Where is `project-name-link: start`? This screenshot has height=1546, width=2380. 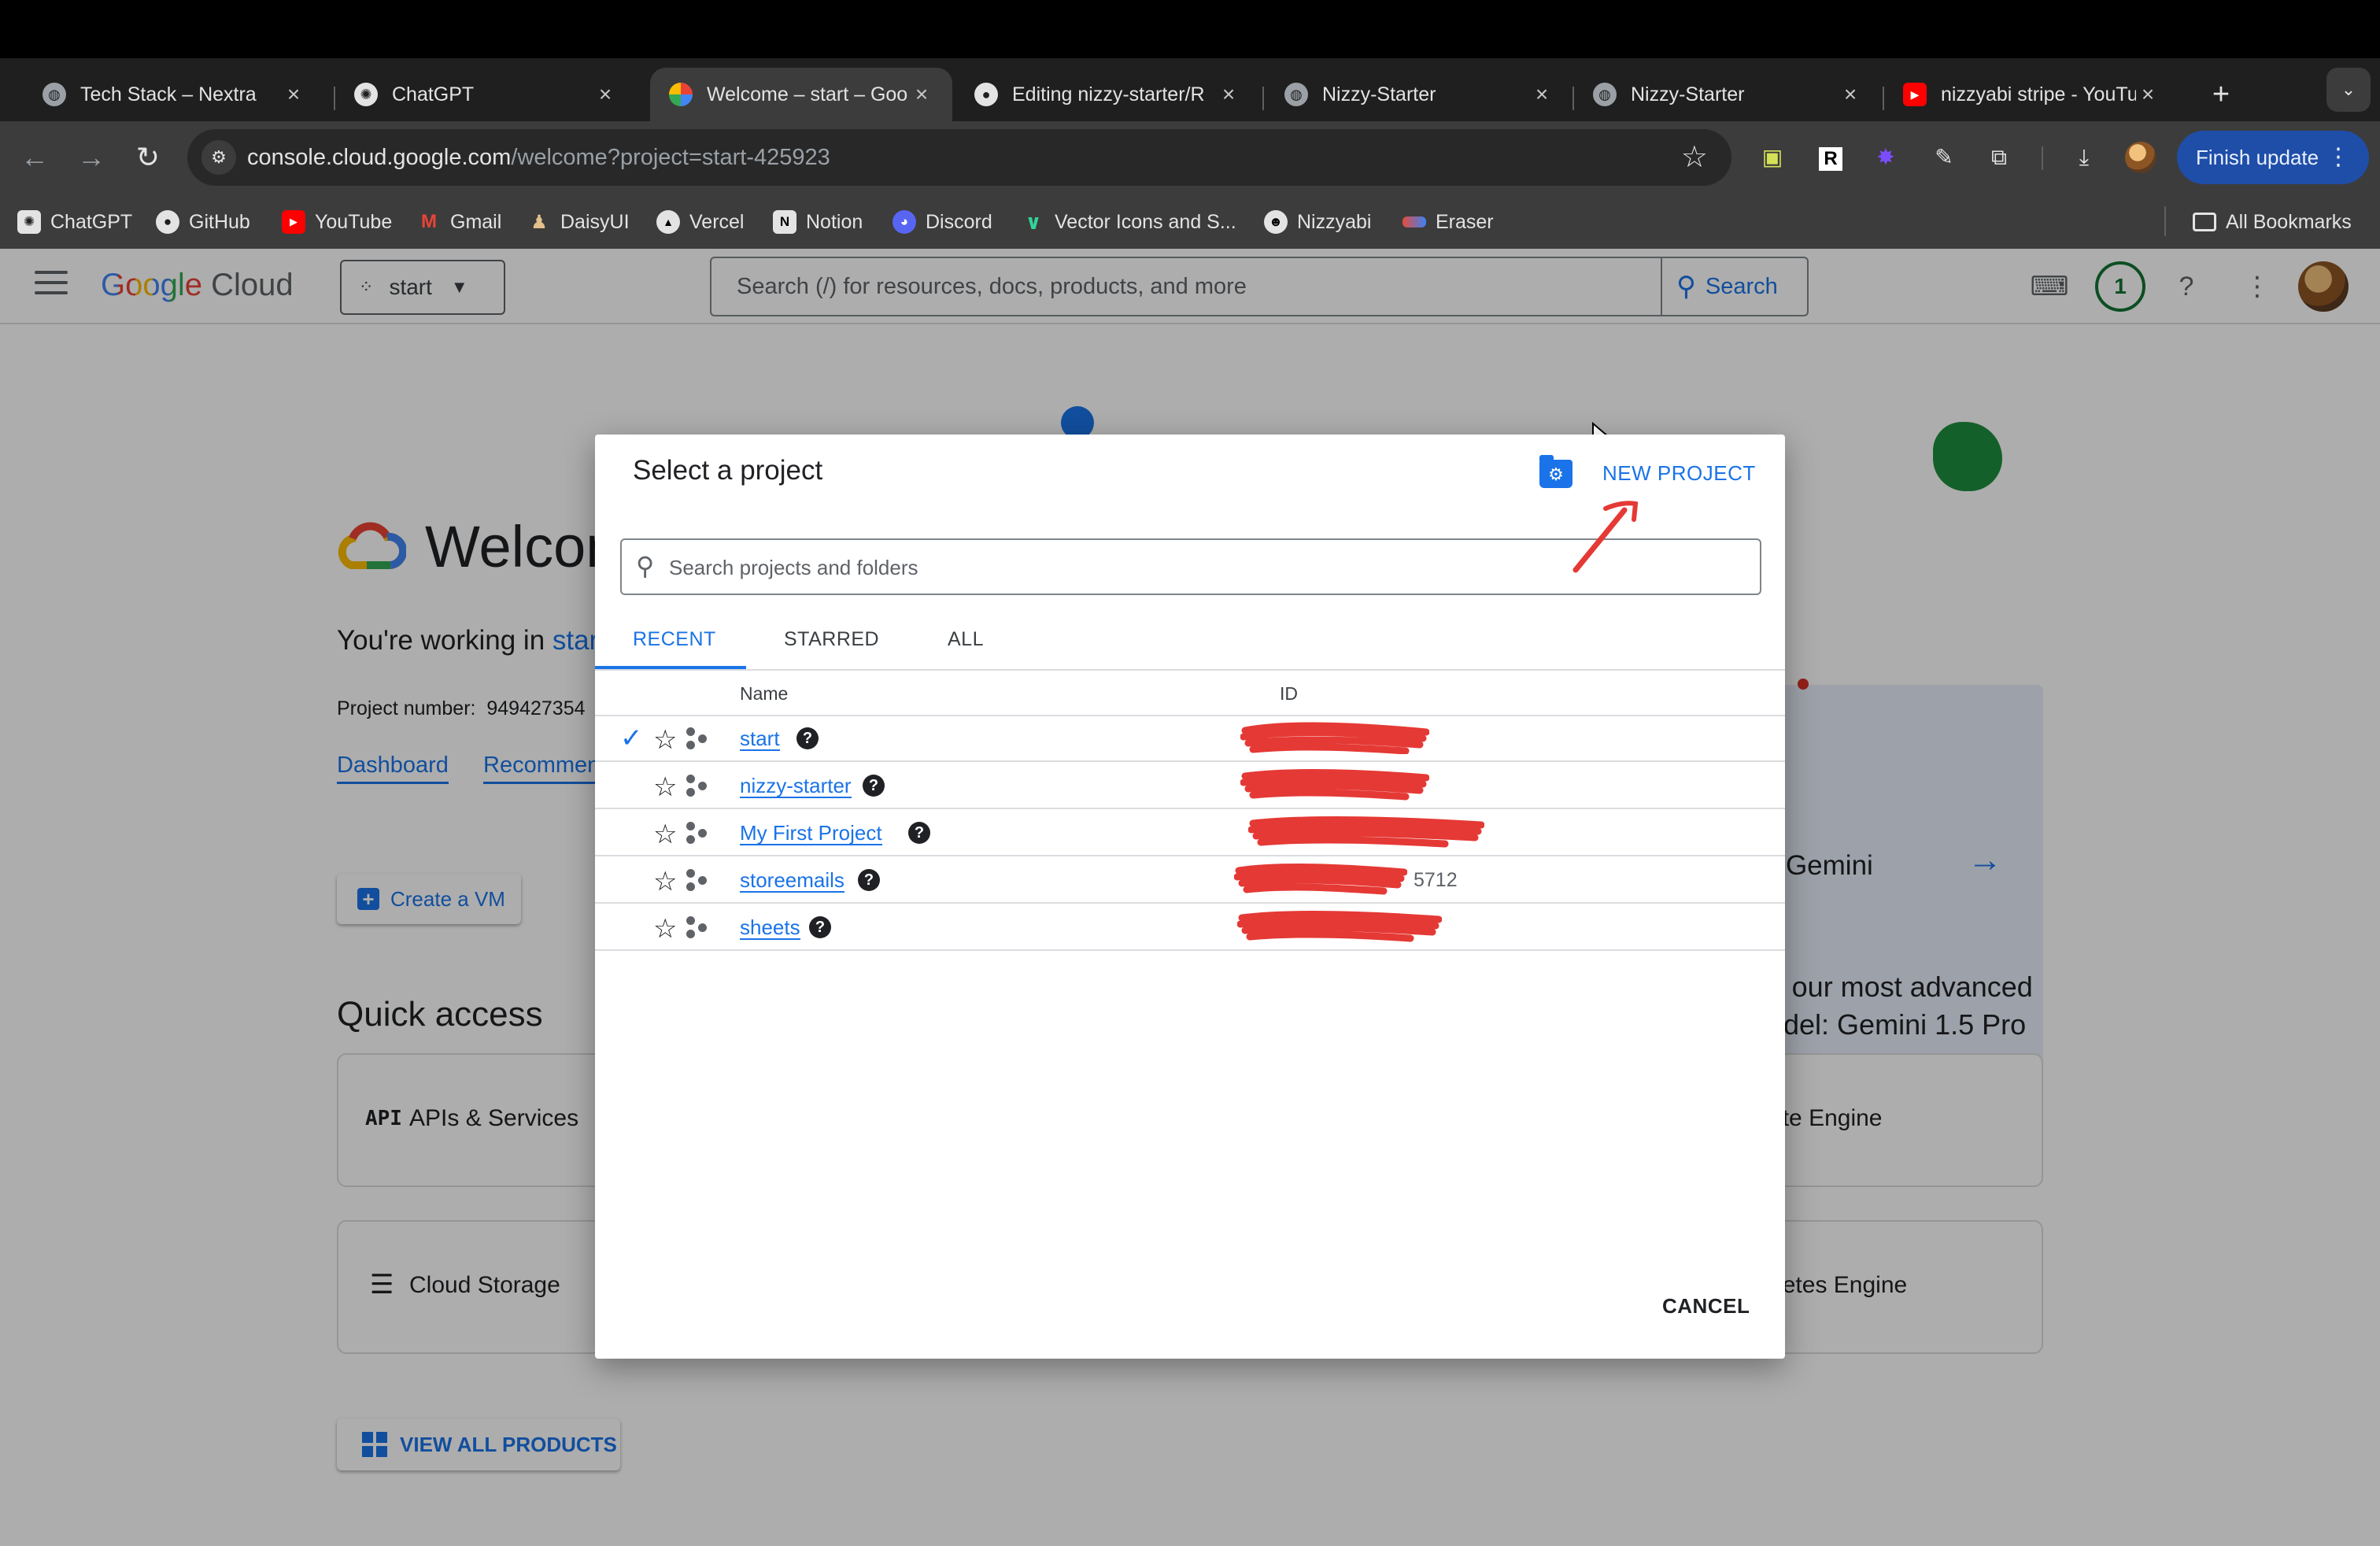
project-name-link: start is located at coordinates (760, 739).